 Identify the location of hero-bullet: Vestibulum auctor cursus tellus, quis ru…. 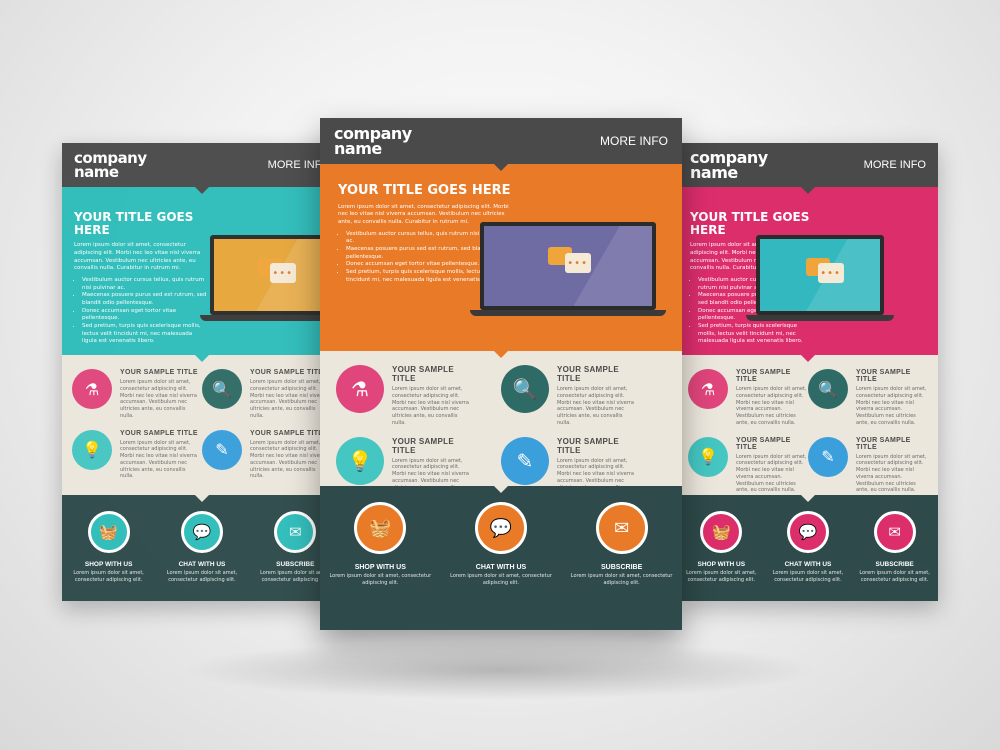
(144, 284).